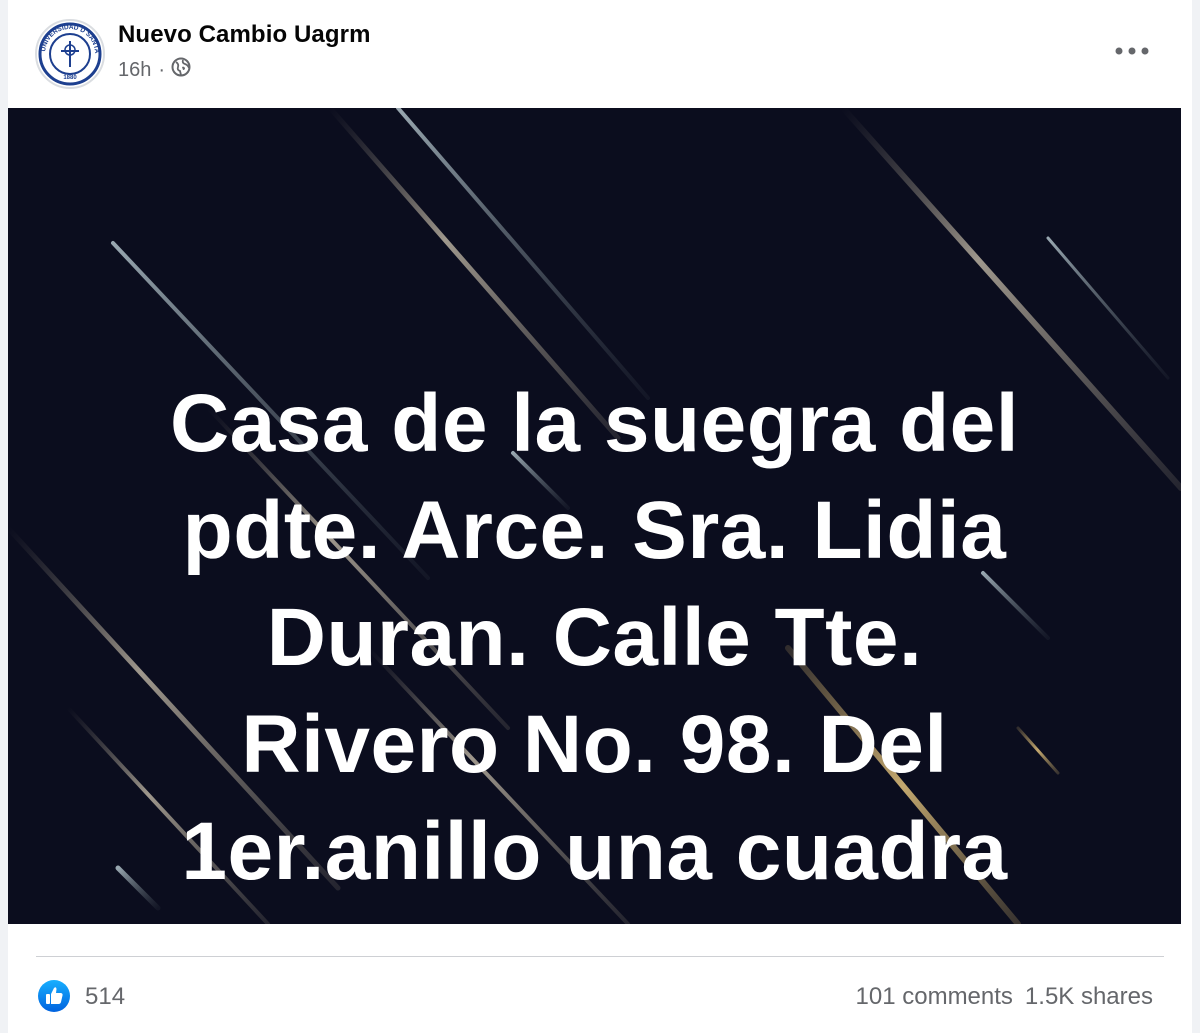  Describe the element at coordinates (70, 78) in the screenshot. I see `seal-year: 1880` at that location.